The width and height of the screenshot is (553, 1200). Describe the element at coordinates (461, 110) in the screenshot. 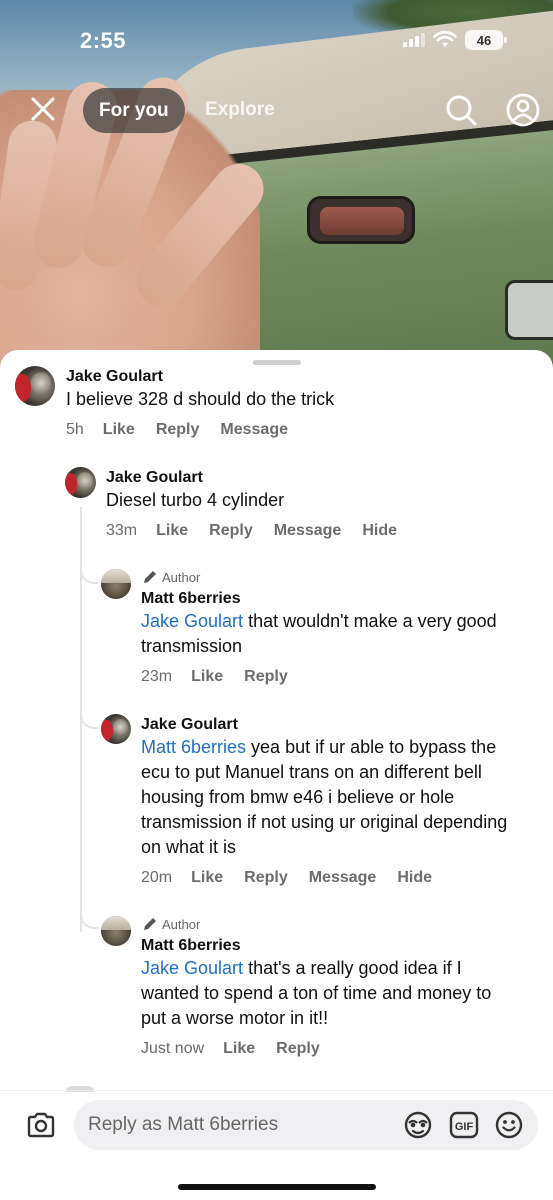

I see `search-icon` at that location.